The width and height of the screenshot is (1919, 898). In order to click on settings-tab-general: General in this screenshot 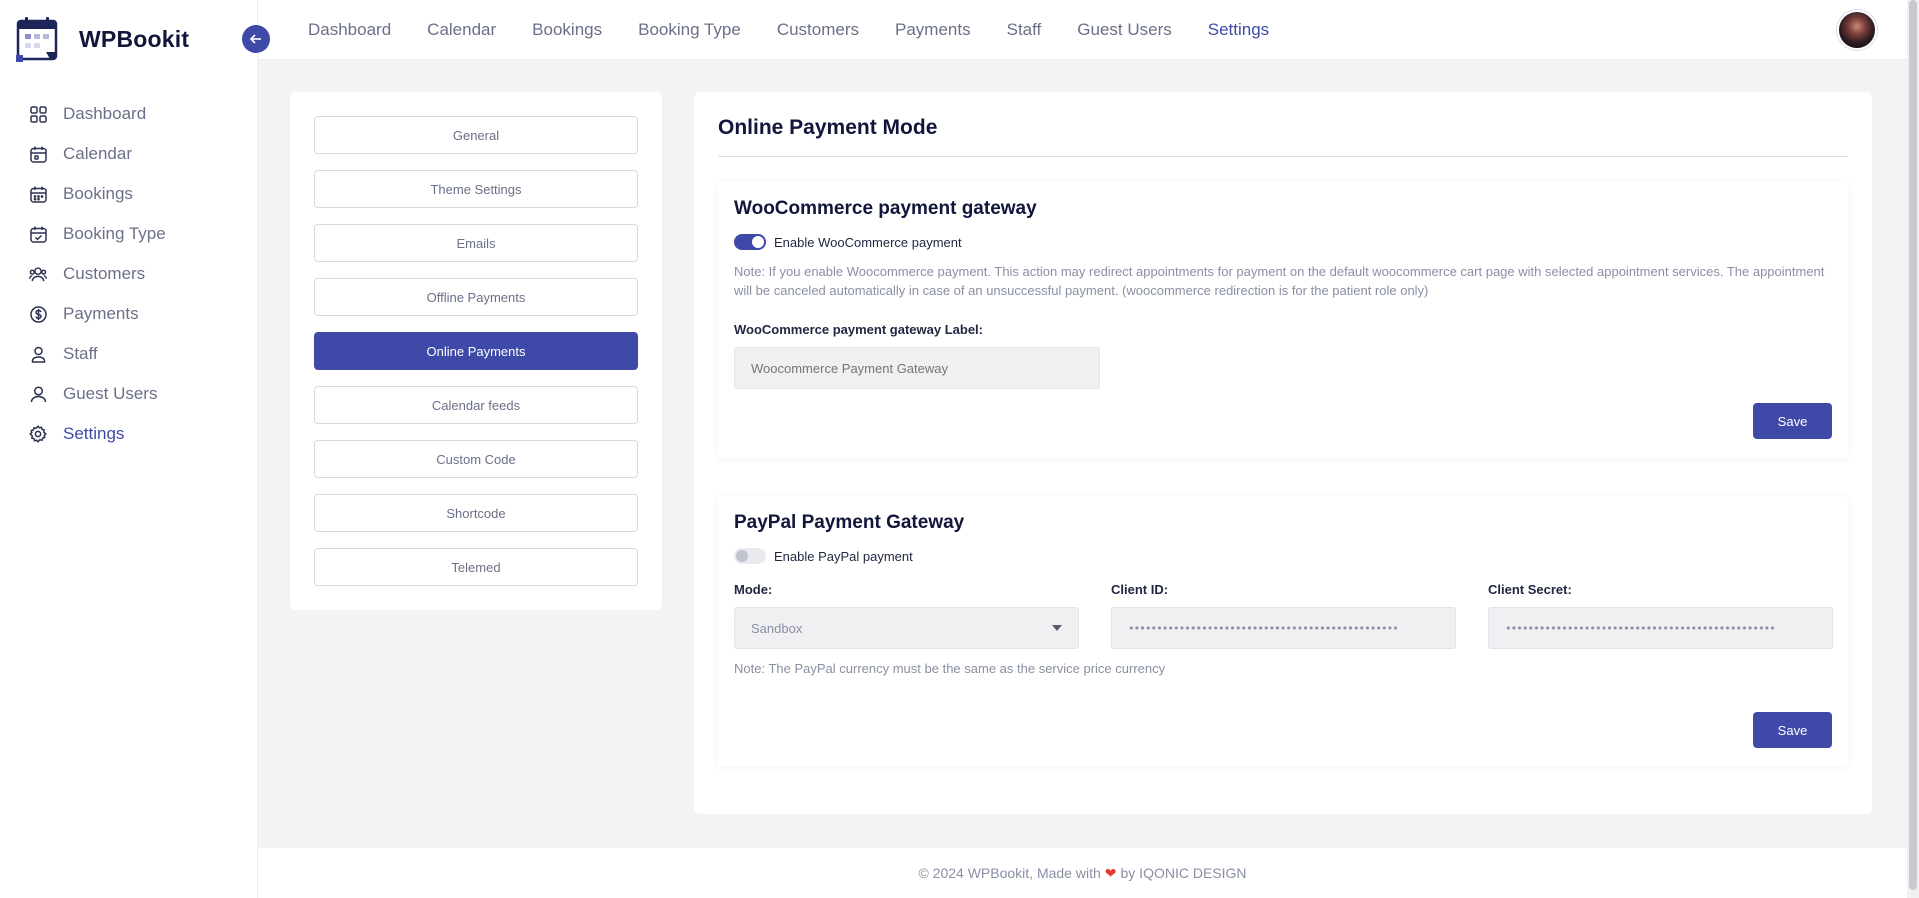, I will do `click(476, 135)`.